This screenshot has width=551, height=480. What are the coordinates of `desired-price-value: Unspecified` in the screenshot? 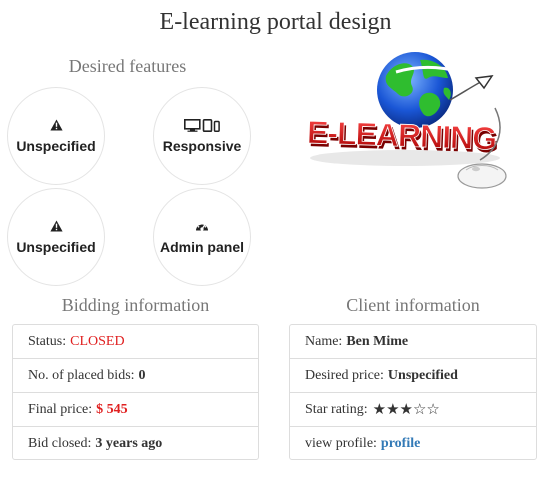 It's located at (422, 375).